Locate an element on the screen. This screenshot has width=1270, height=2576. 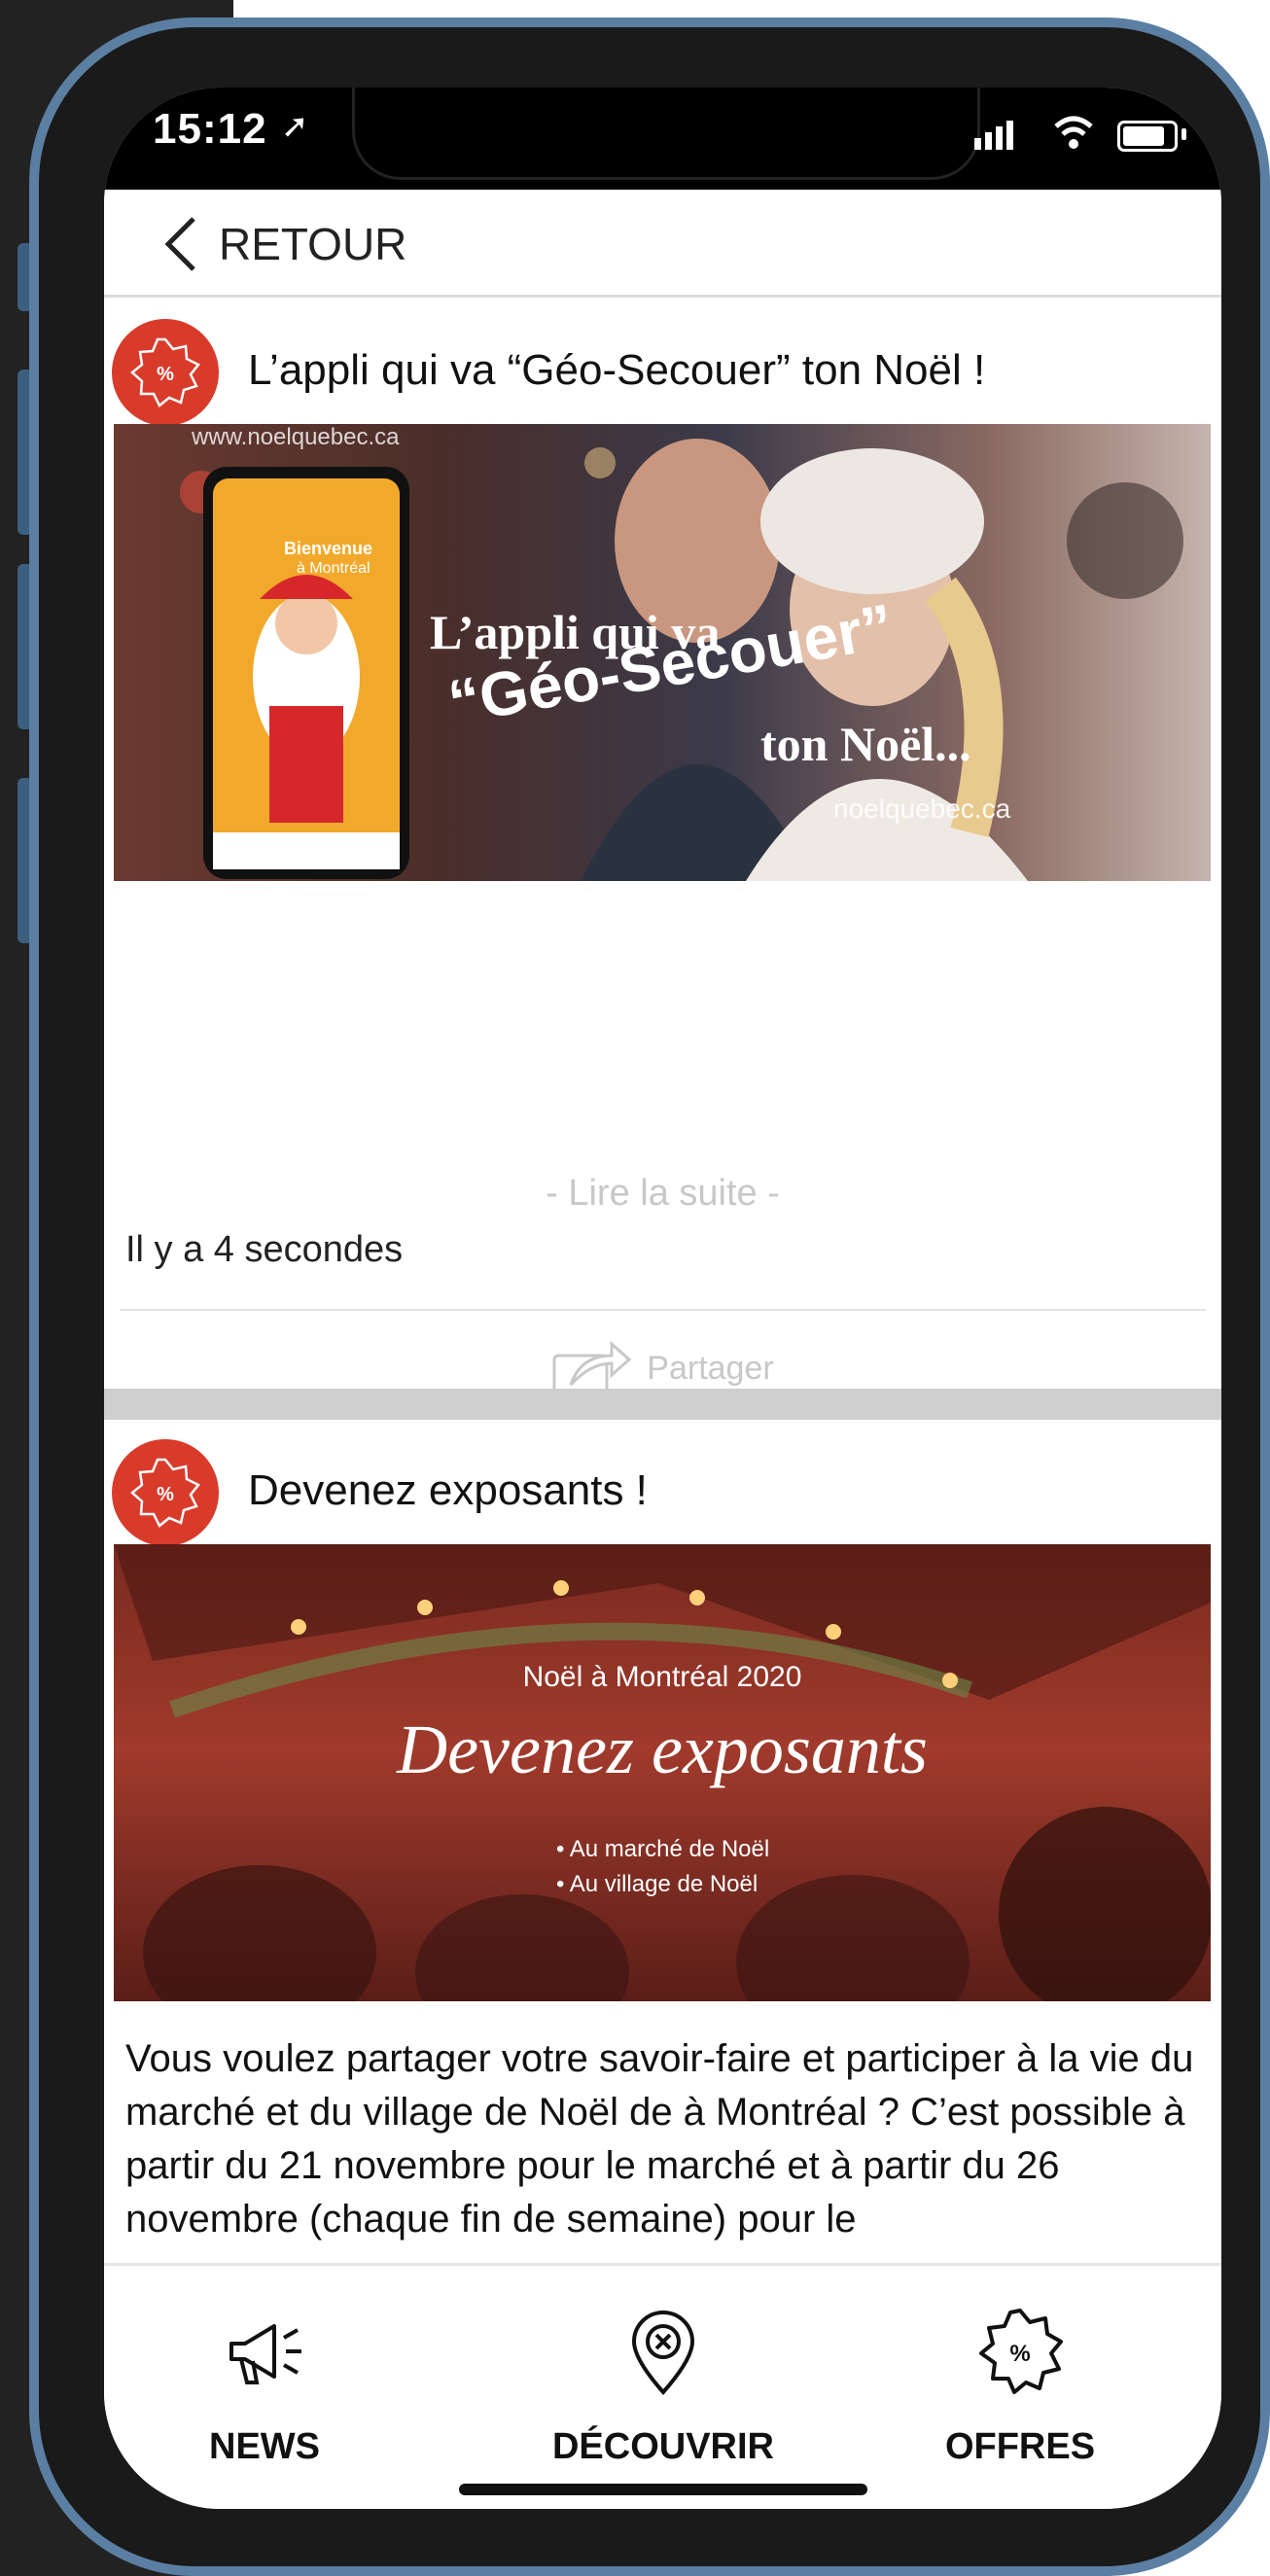
banner-phone-text-1: Bienvenue is located at coordinates (328, 548).